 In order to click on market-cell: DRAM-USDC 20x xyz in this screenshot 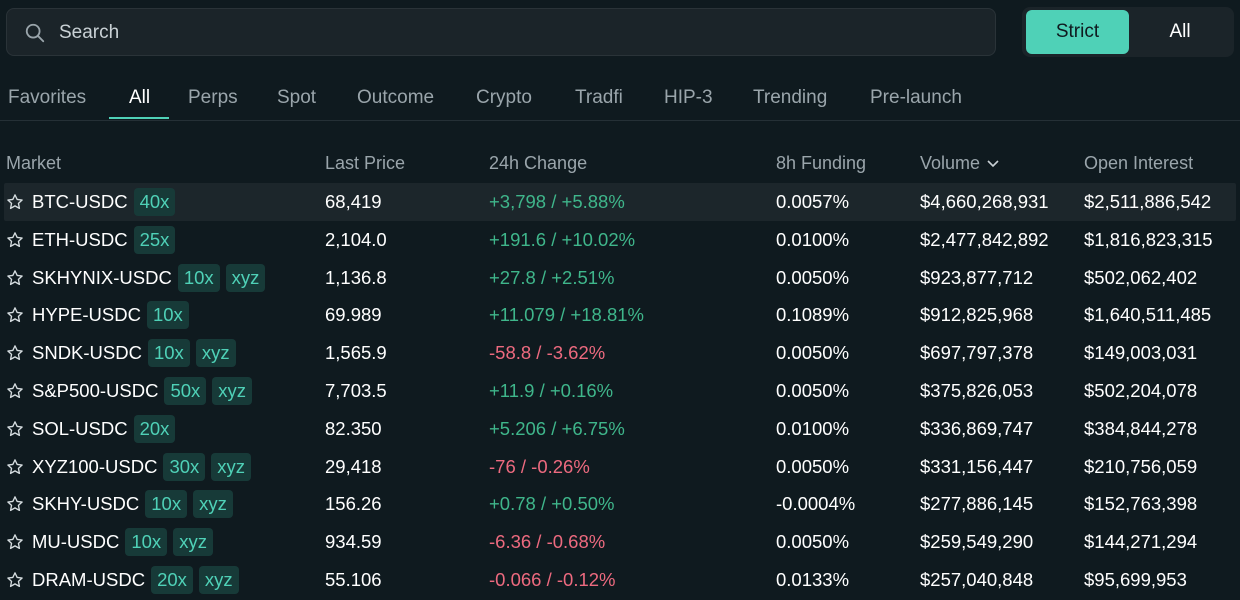, I will do `click(135, 580)`.